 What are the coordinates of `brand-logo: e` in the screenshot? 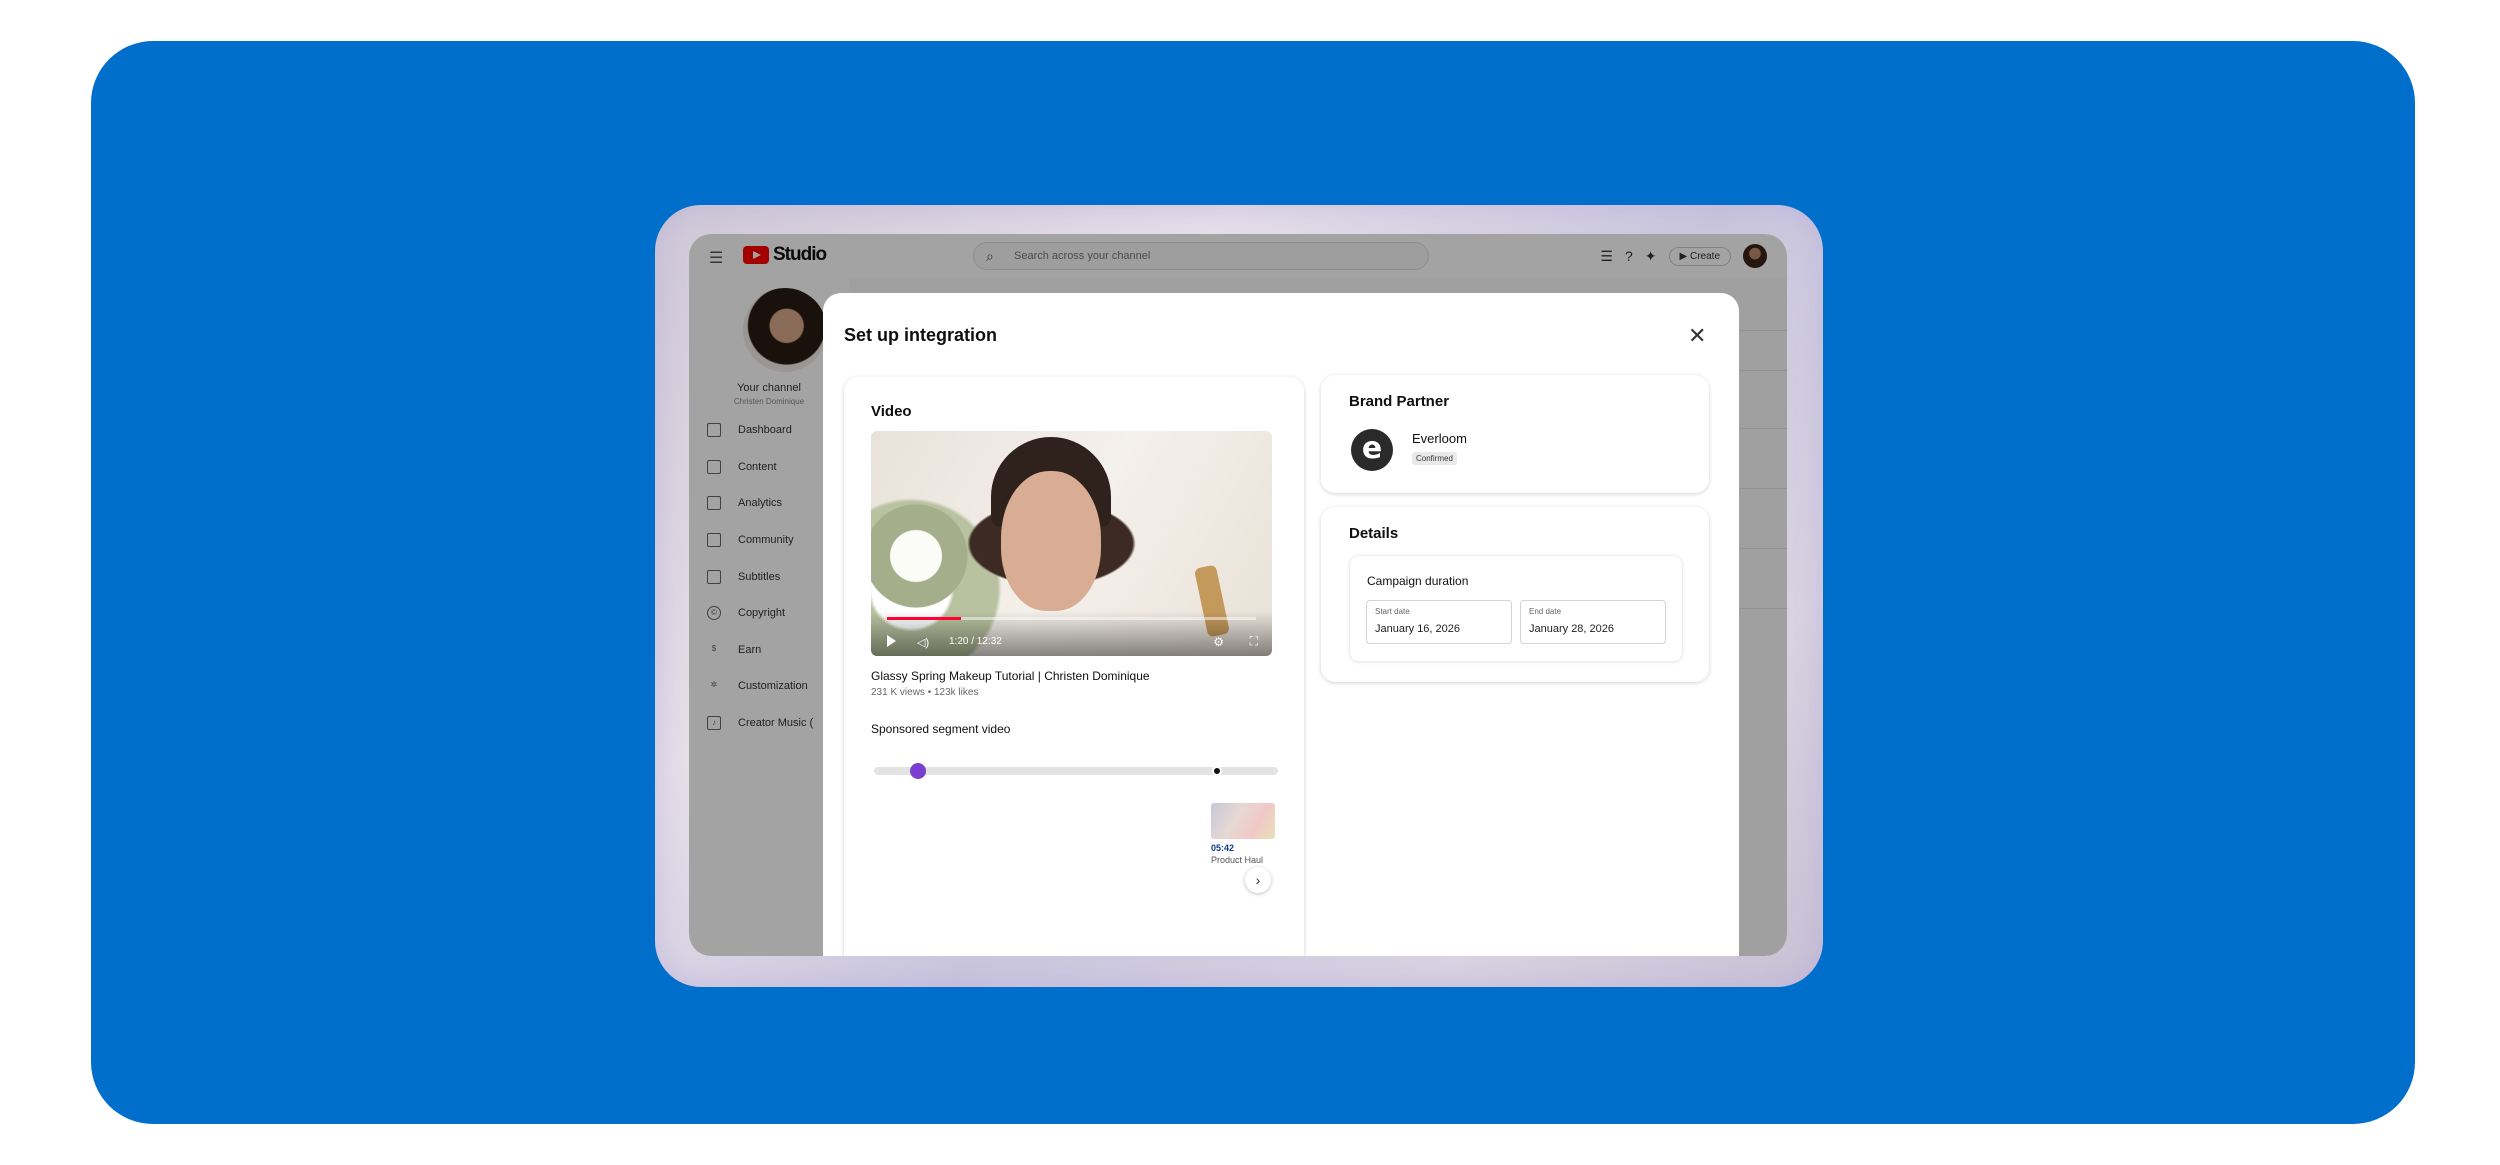 It's located at (1372, 450).